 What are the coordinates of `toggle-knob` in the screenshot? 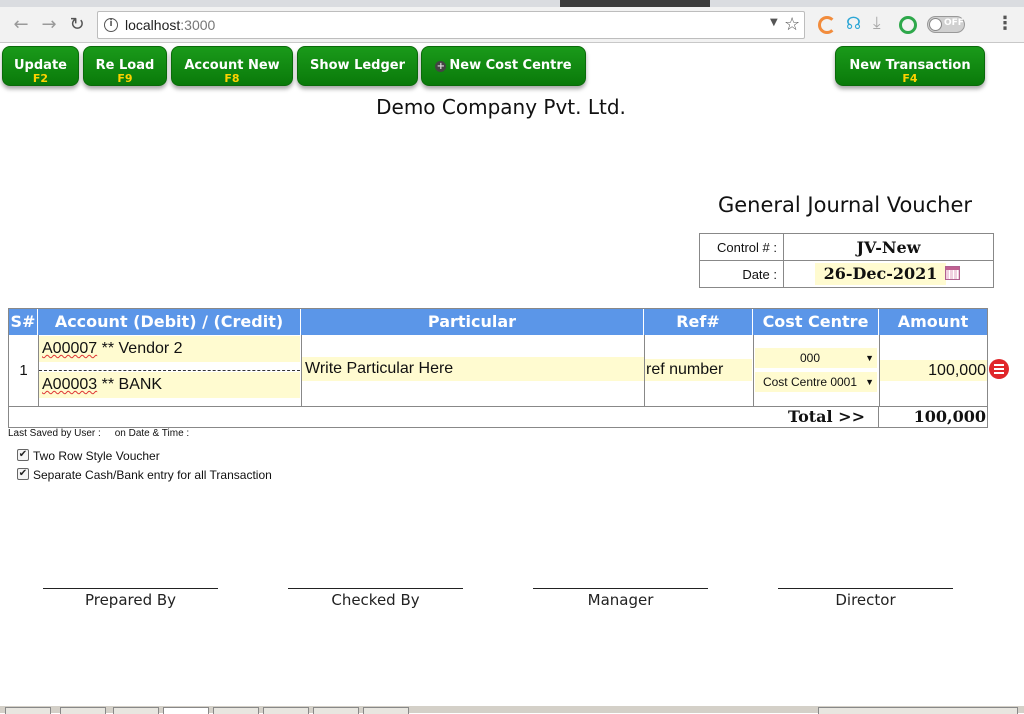 It's located at (935, 24).